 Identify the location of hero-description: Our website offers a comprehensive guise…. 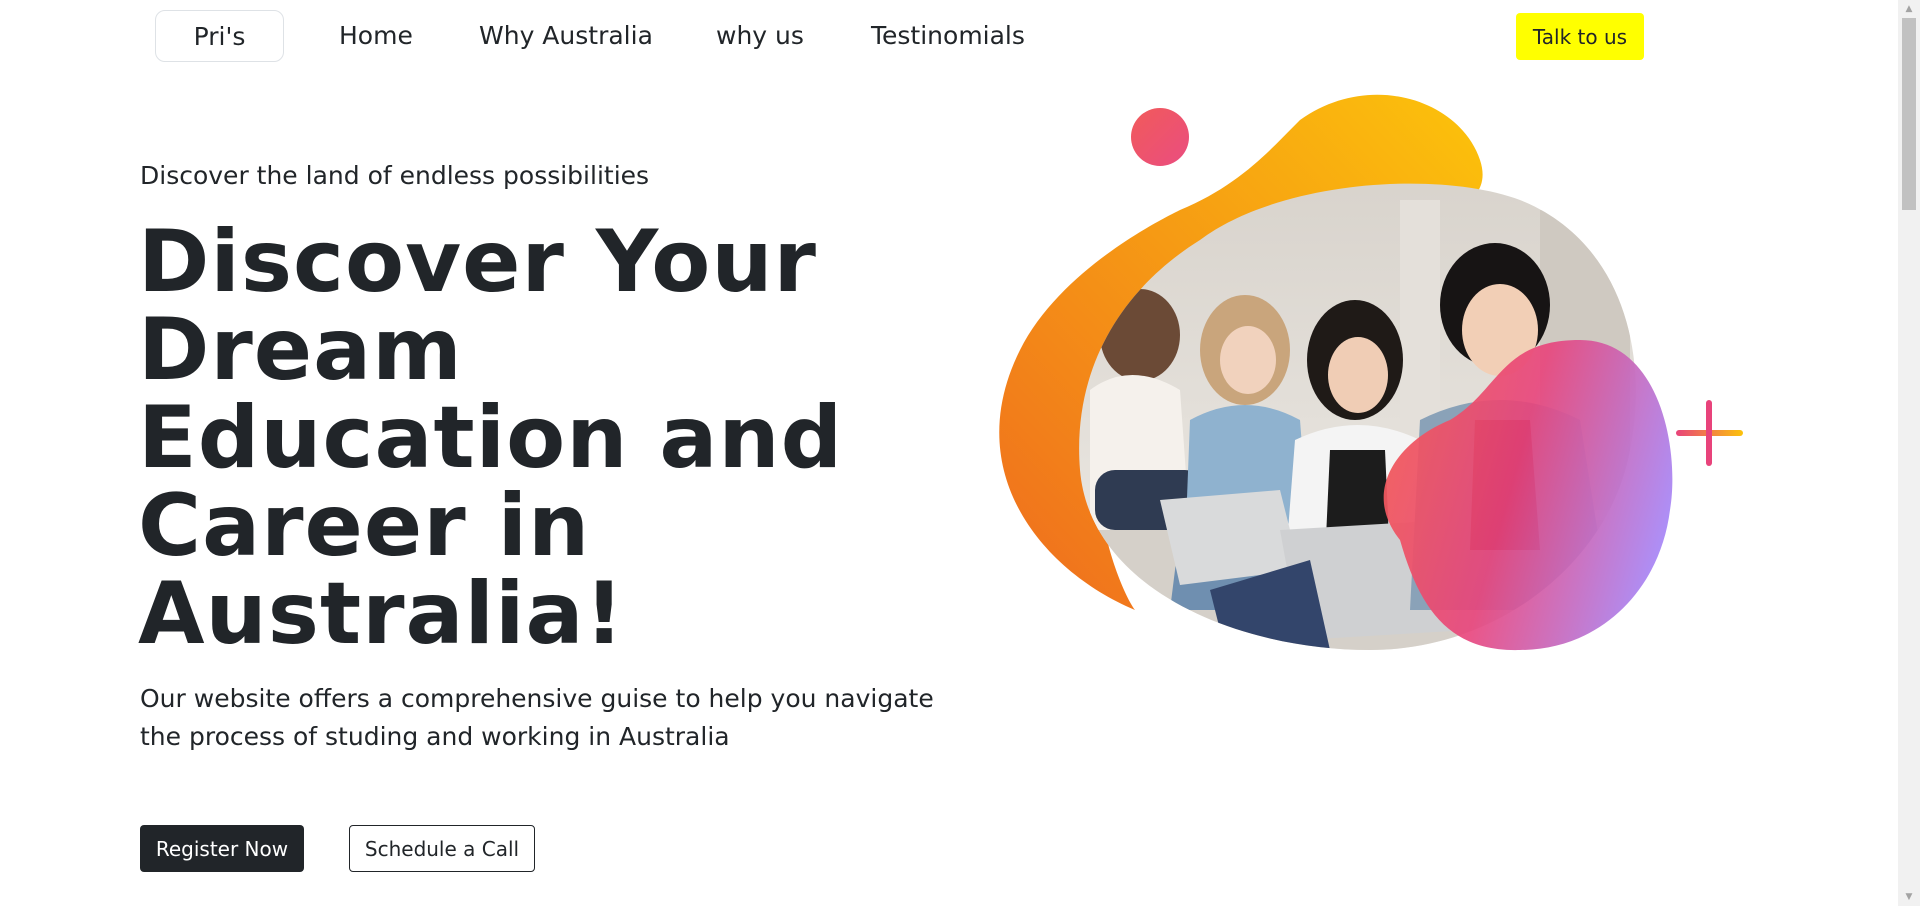
(550, 718).